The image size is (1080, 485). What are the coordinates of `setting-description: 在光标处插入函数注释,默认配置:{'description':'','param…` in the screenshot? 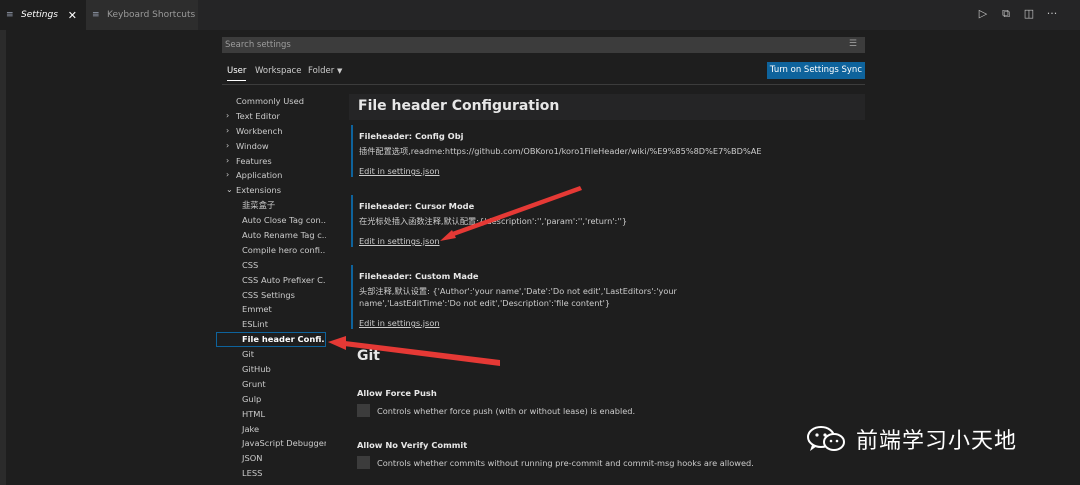 It's located at (493, 221).